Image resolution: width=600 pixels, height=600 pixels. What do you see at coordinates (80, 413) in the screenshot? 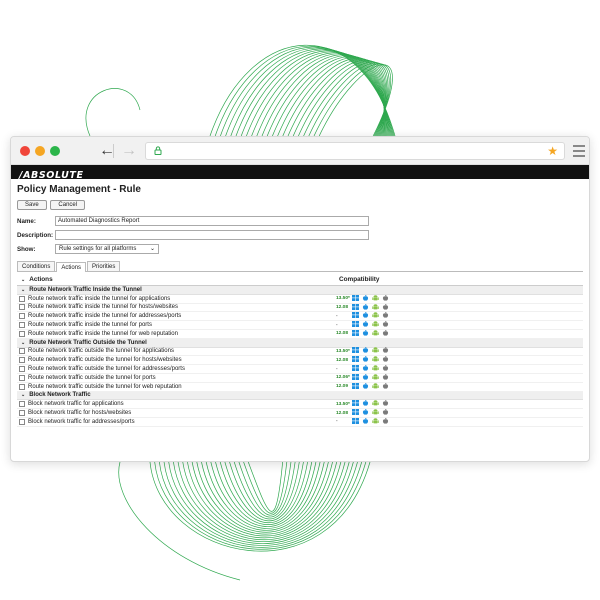
I see `action-label: Block network traffic for hosts/websites` at bounding box center [80, 413].